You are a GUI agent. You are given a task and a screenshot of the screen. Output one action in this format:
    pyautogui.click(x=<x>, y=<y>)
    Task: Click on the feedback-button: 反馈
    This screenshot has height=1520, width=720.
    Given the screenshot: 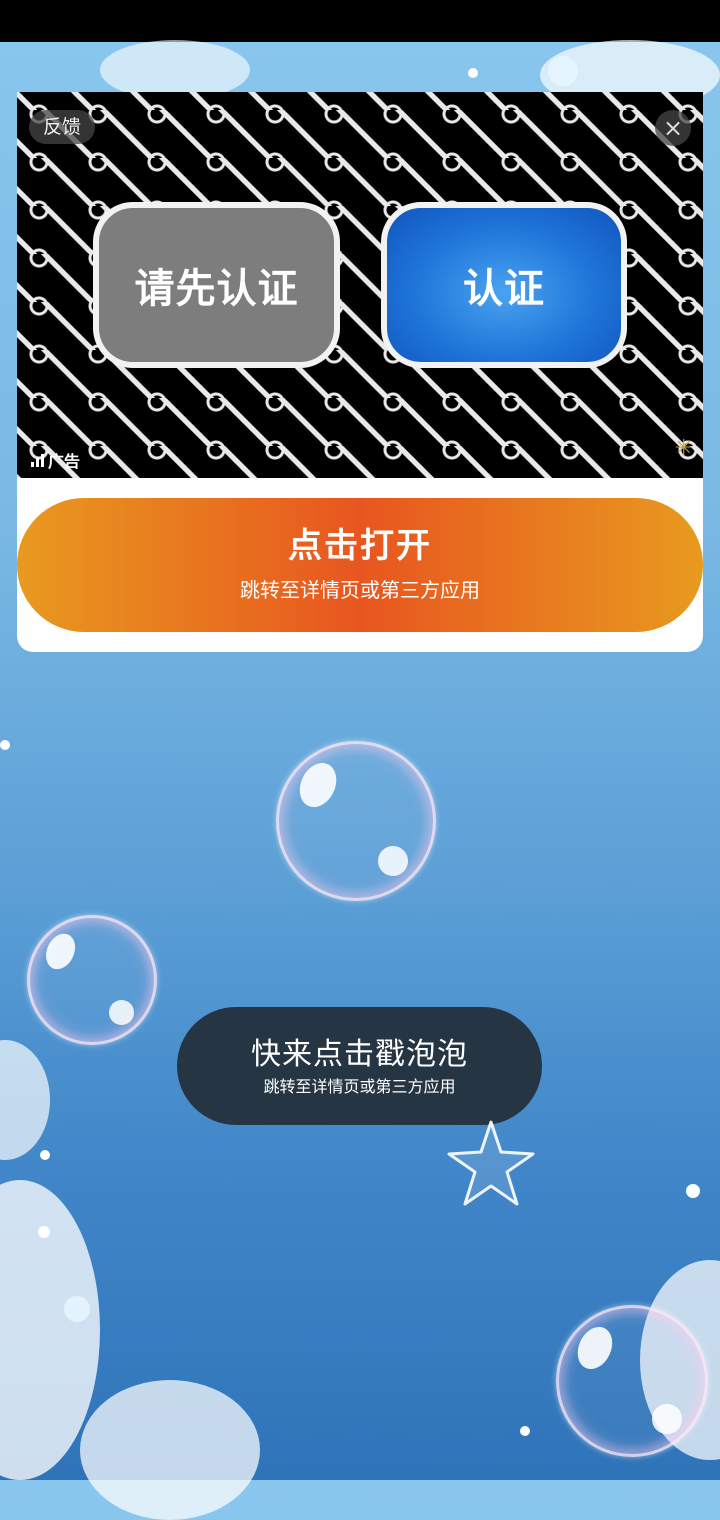 What is the action you would take?
    pyautogui.click(x=62, y=127)
    